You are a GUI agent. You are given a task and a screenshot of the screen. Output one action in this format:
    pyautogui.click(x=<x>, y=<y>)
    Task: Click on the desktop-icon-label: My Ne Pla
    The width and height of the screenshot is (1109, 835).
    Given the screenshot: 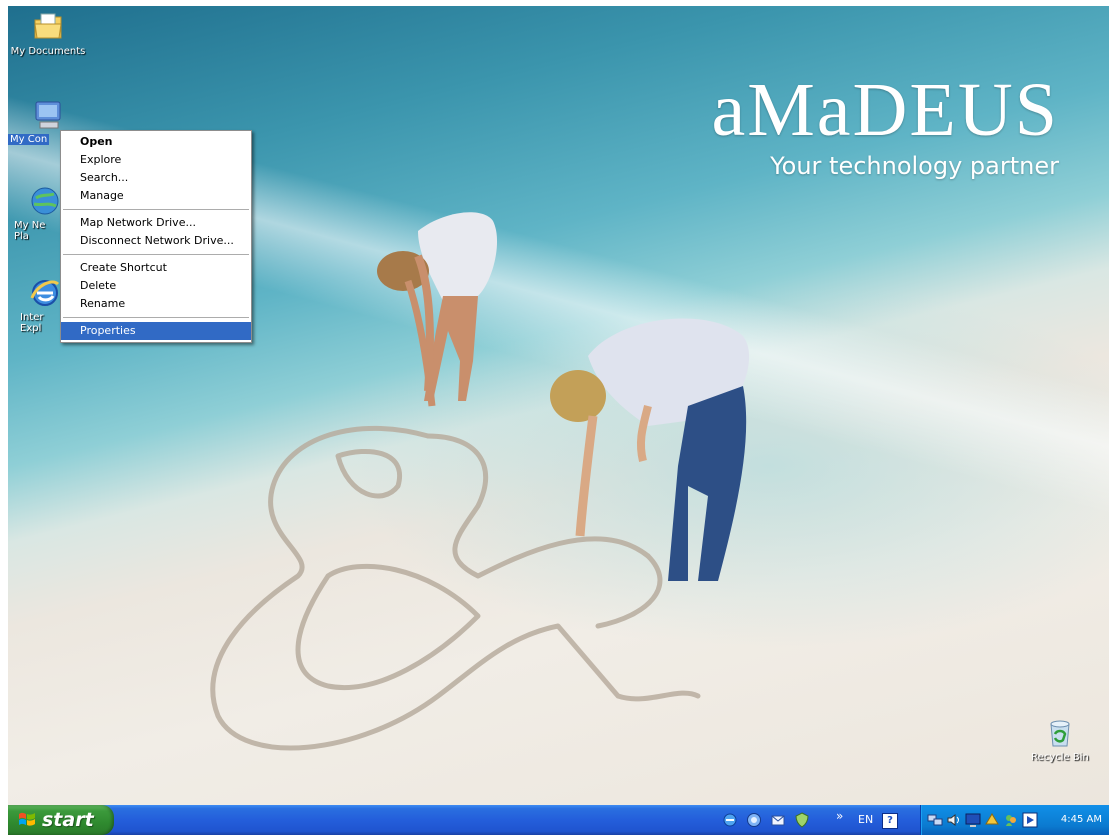 What is the action you would take?
    pyautogui.click(x=30, y=231)
    